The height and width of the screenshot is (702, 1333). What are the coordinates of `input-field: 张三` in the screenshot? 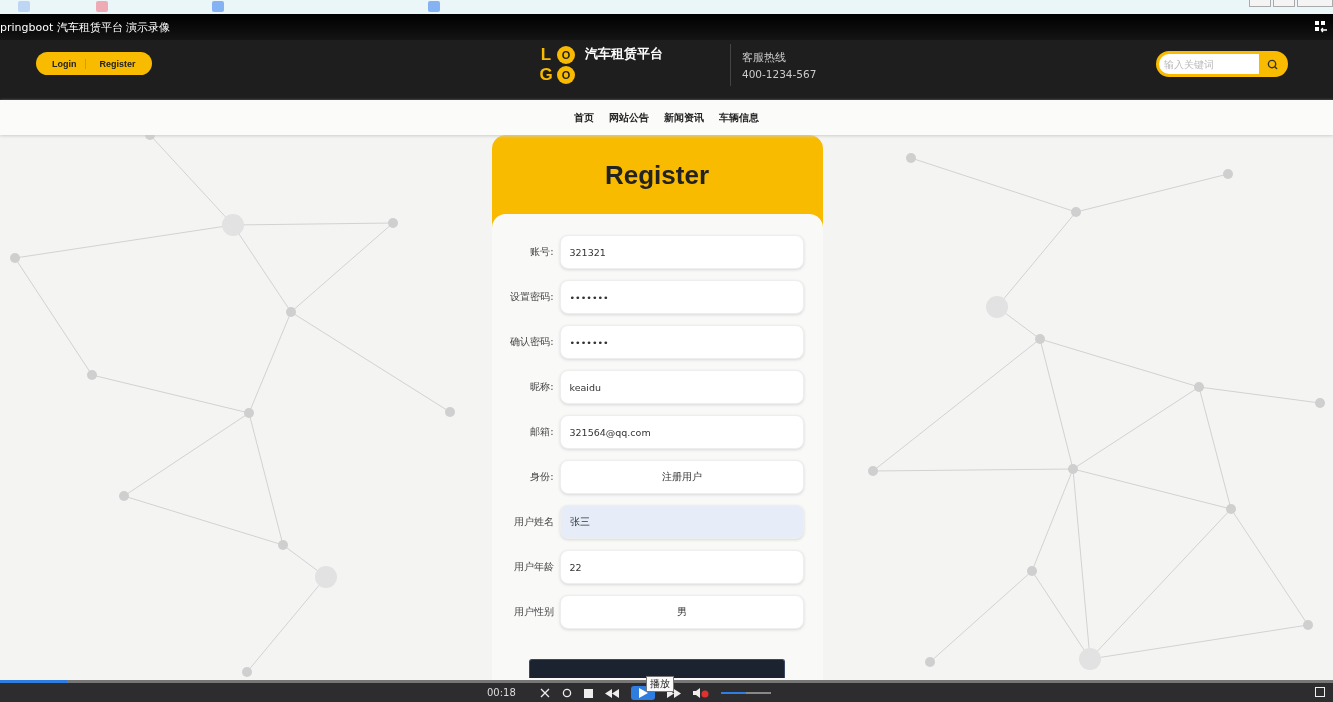 It's located at (681, 522).